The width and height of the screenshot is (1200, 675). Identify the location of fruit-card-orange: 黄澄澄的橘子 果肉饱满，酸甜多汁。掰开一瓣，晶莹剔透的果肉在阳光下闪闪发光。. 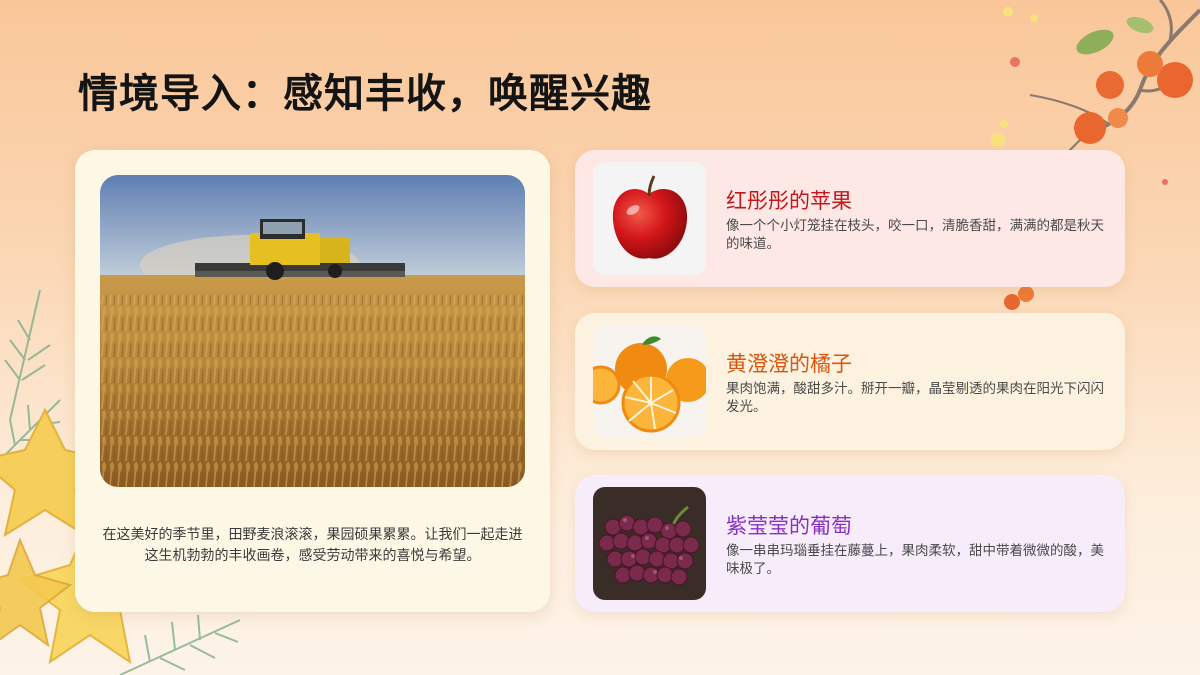
(850, 381).